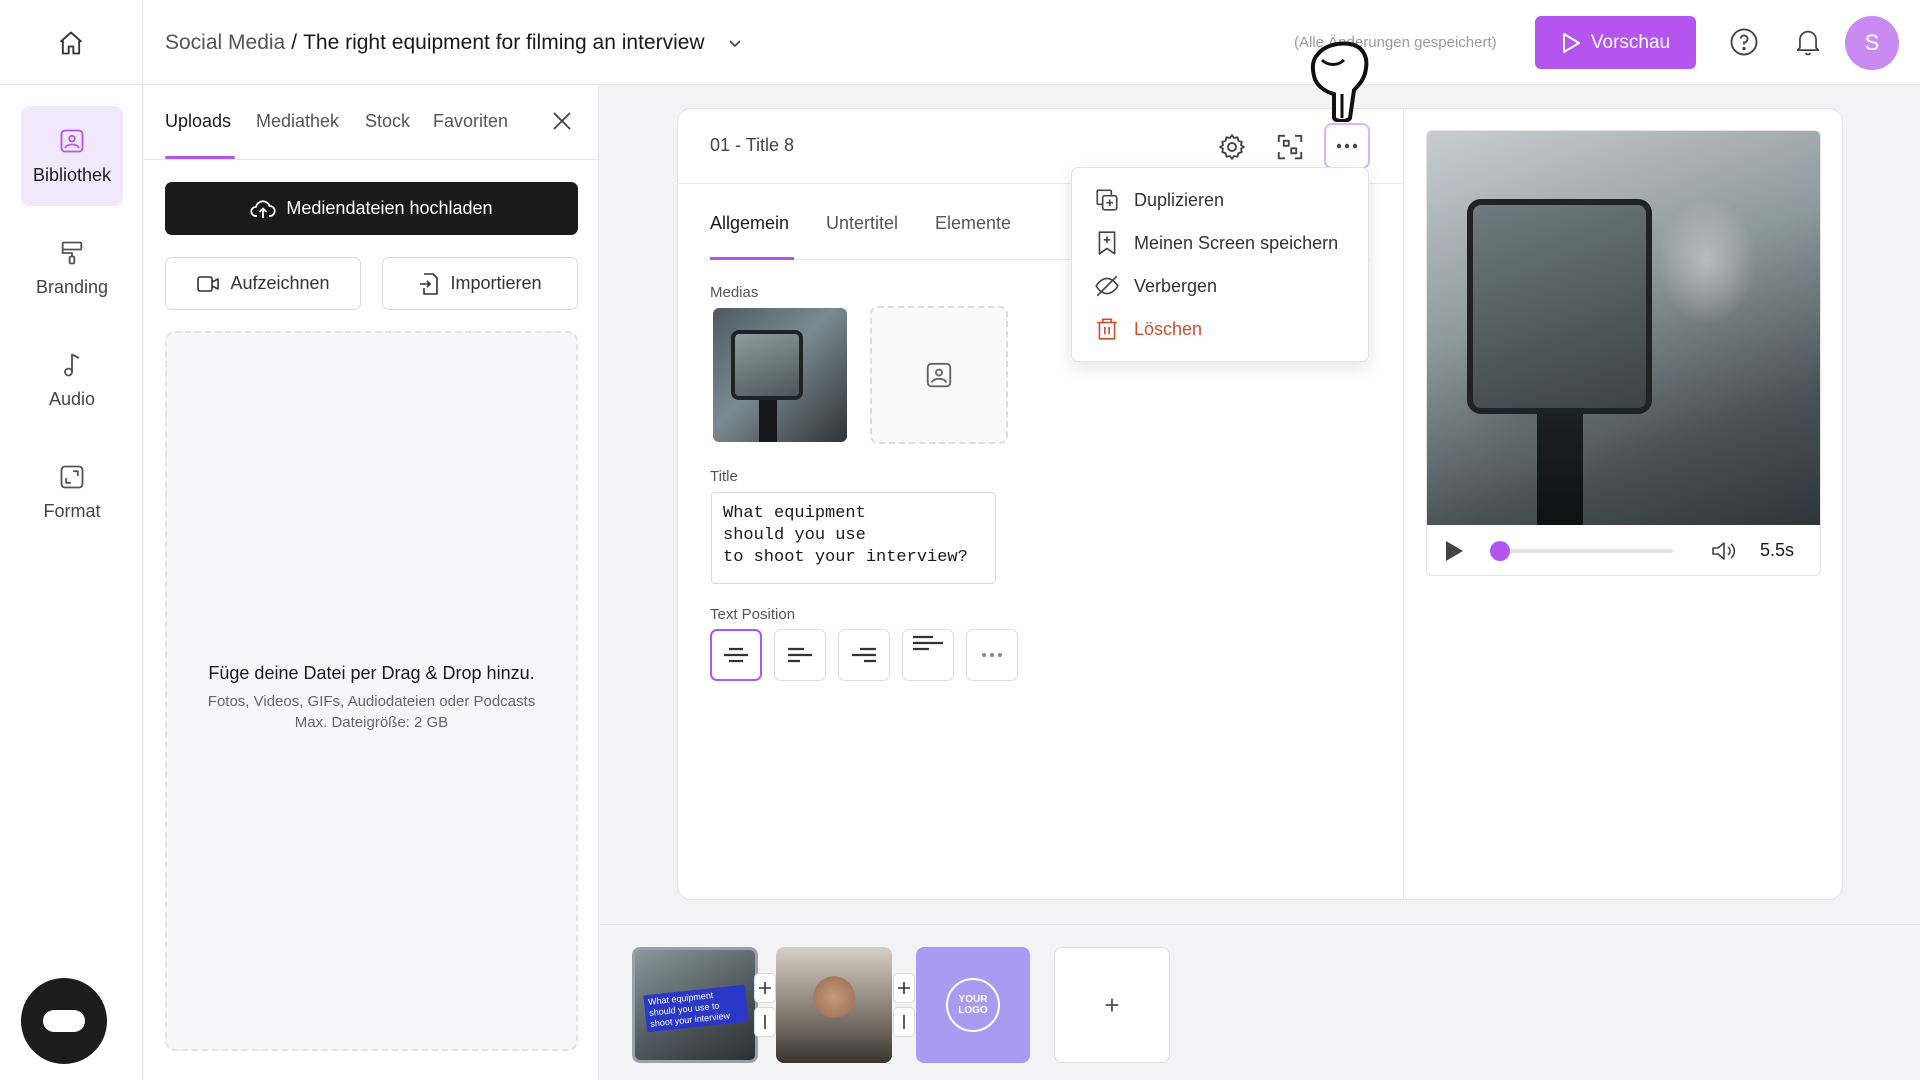  I want to click on upload-media-label: Mediendateien hochladen, so click(389, 208).